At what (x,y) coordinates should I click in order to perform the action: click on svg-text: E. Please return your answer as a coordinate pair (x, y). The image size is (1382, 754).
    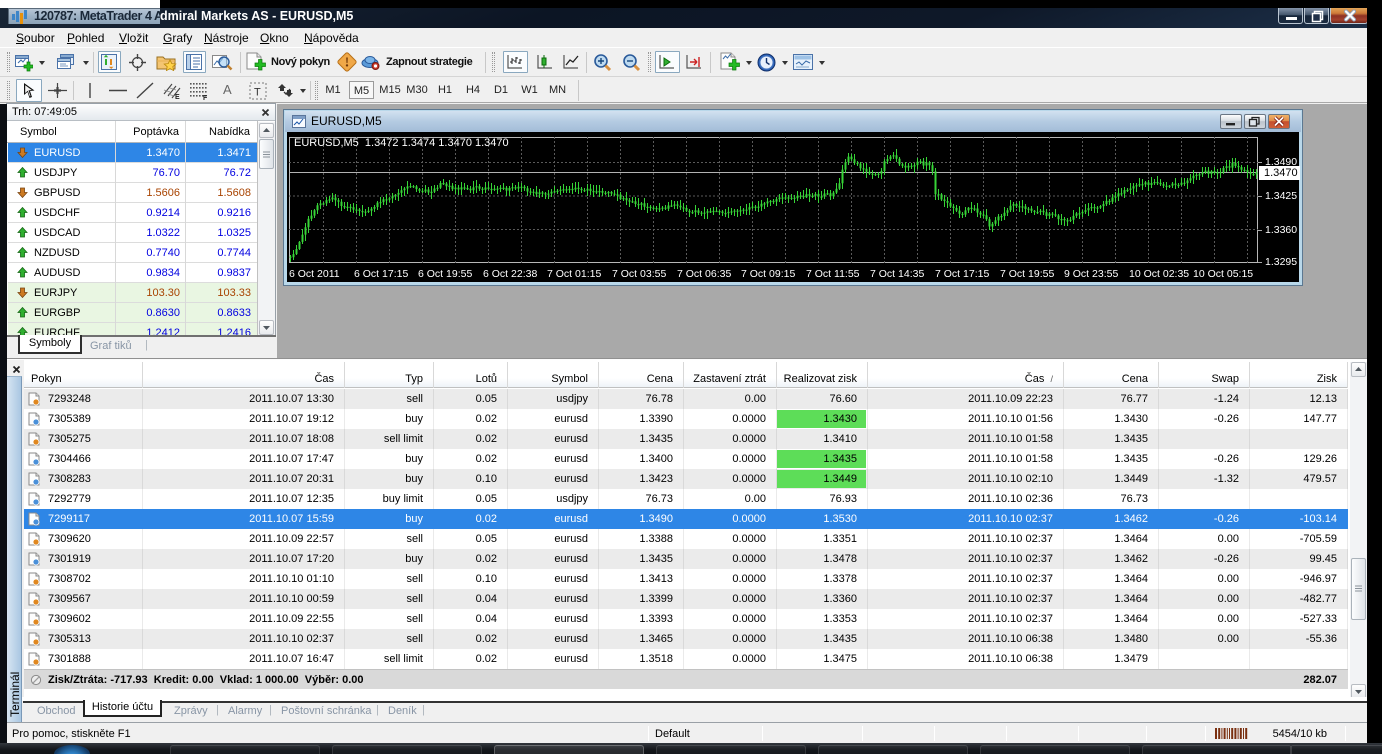
    Looking at the image, I should click on (177, 97).